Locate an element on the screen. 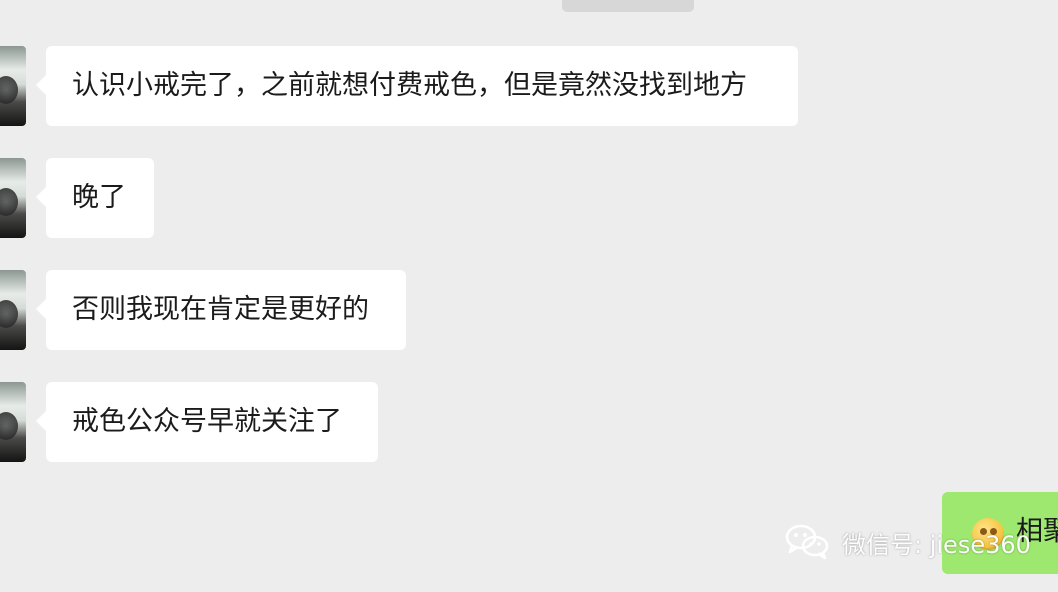 Image resolution: width=1058 pixels, height=592 pixels. watermark-text: 微信号: jiese360 is located at coordinates (936, 544).